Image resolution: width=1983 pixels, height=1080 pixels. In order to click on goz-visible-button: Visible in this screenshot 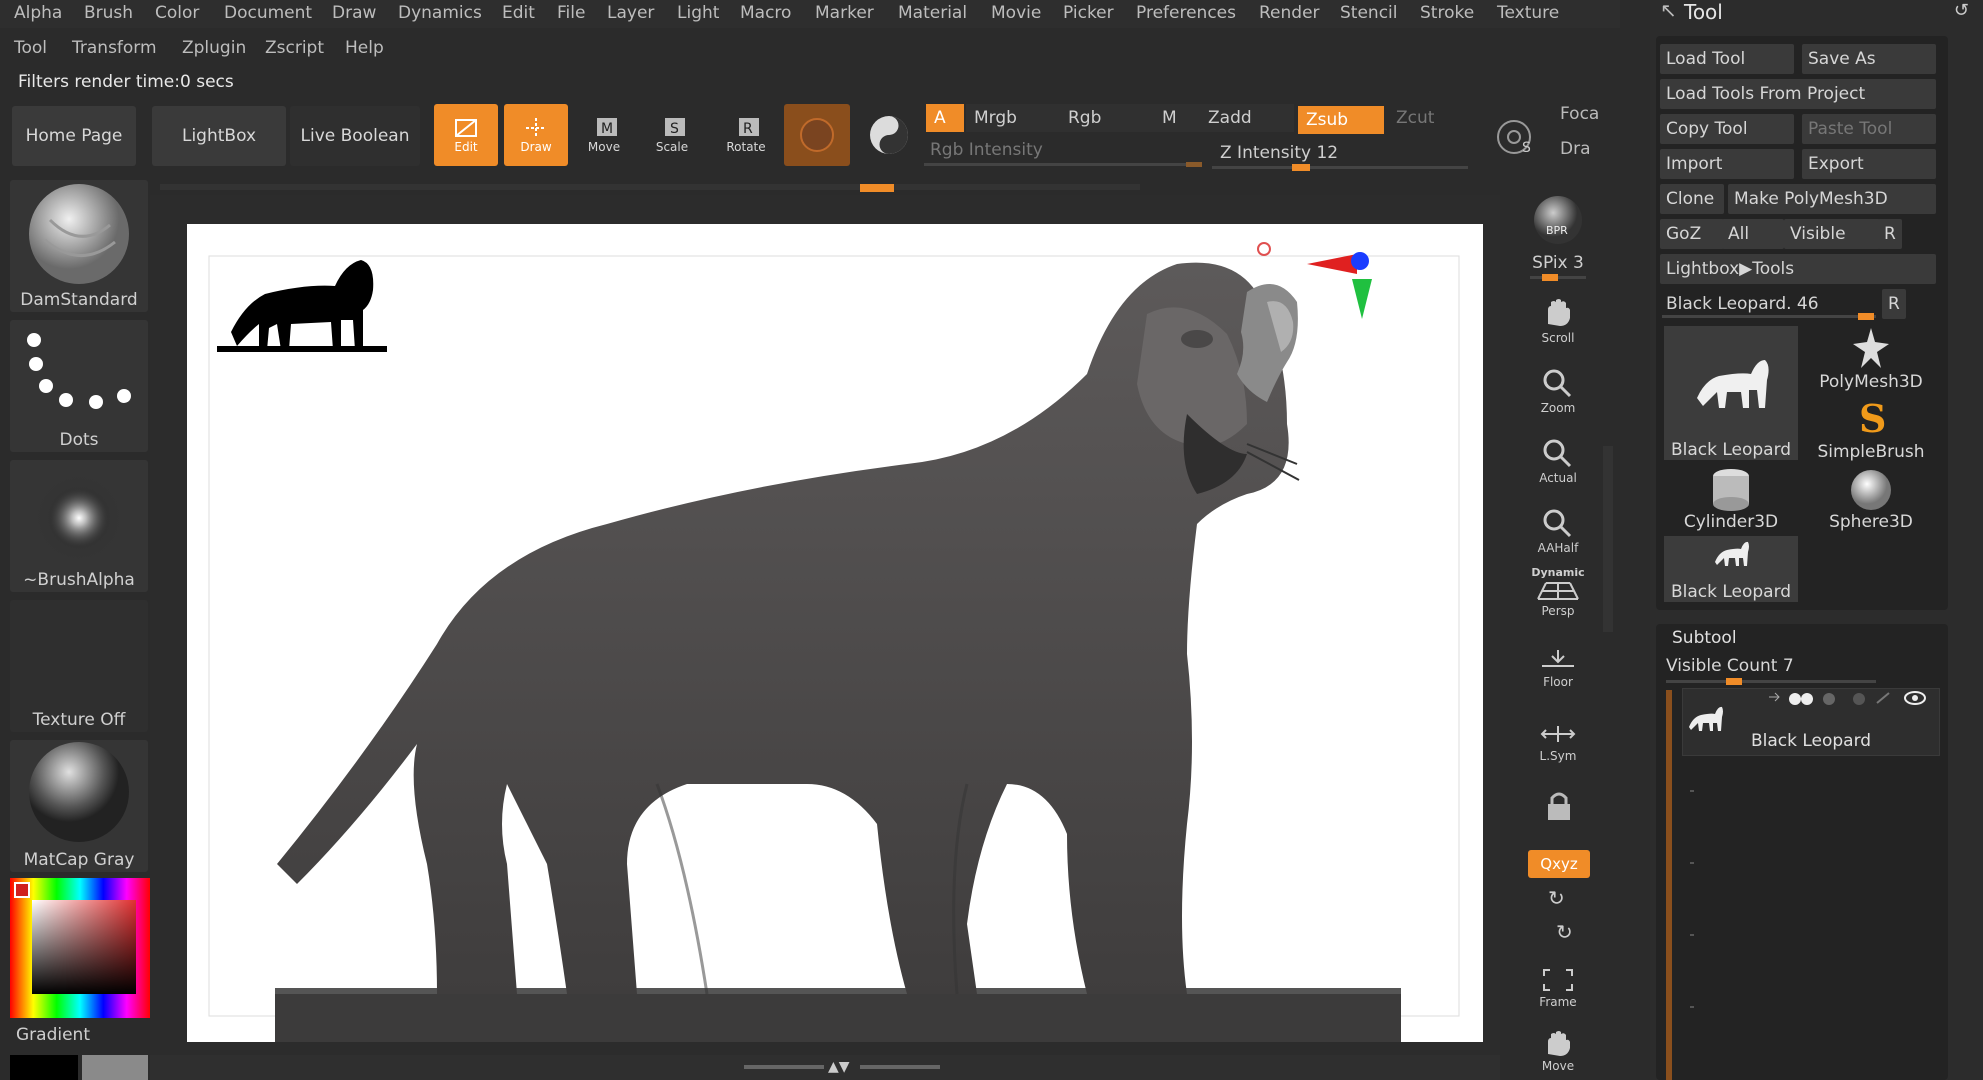, I will do `click(1832, 234)`.